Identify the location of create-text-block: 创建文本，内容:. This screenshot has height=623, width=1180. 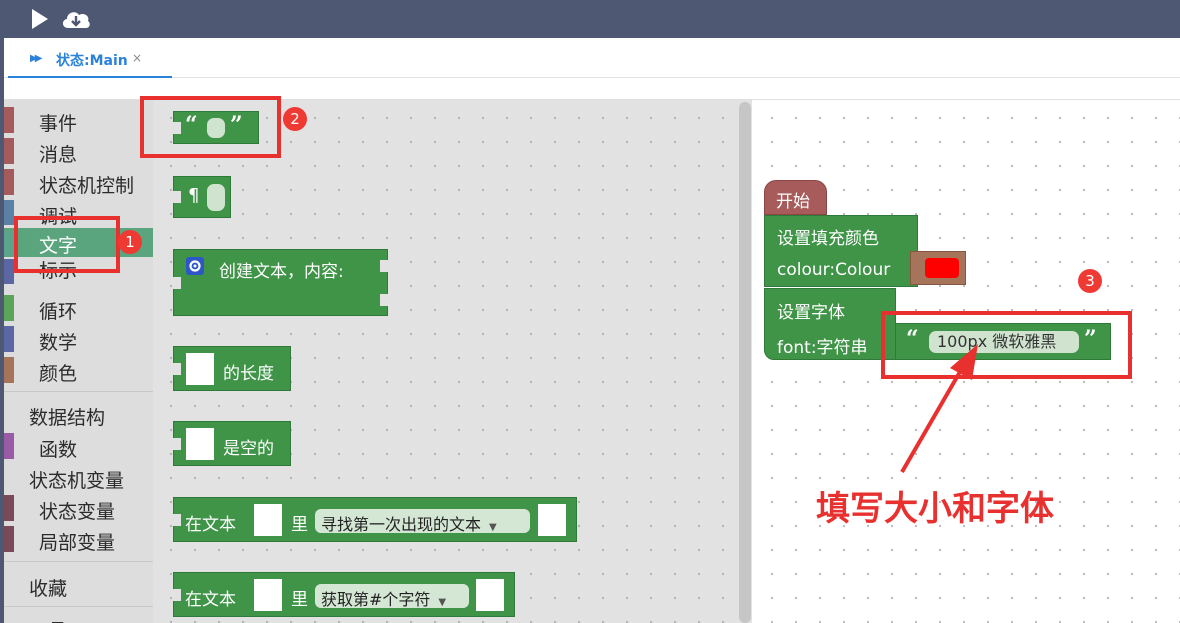
(281, 282).